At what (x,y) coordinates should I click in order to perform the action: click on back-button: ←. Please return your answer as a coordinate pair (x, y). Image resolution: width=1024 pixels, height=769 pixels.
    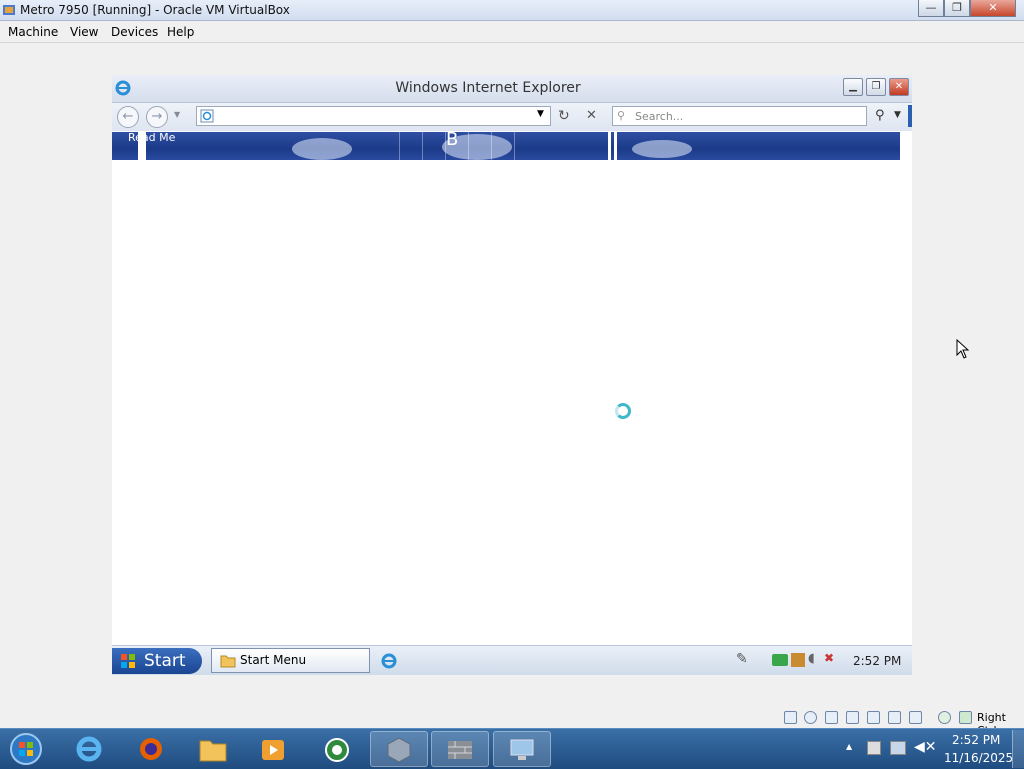
    Looking at the image, I should click on (128, 117).